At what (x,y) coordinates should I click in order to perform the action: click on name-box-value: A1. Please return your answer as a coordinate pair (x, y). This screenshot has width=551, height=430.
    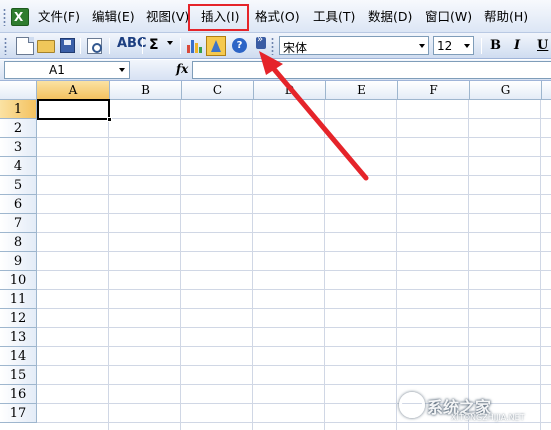
    Looking at the image, I should click on (57, 70).